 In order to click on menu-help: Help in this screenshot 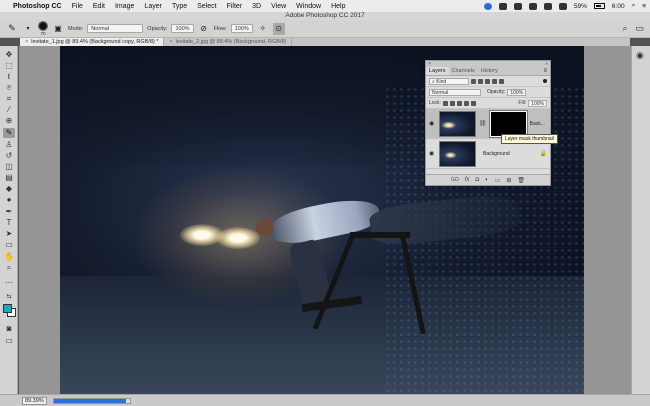, I will do `click(338, 6)`.